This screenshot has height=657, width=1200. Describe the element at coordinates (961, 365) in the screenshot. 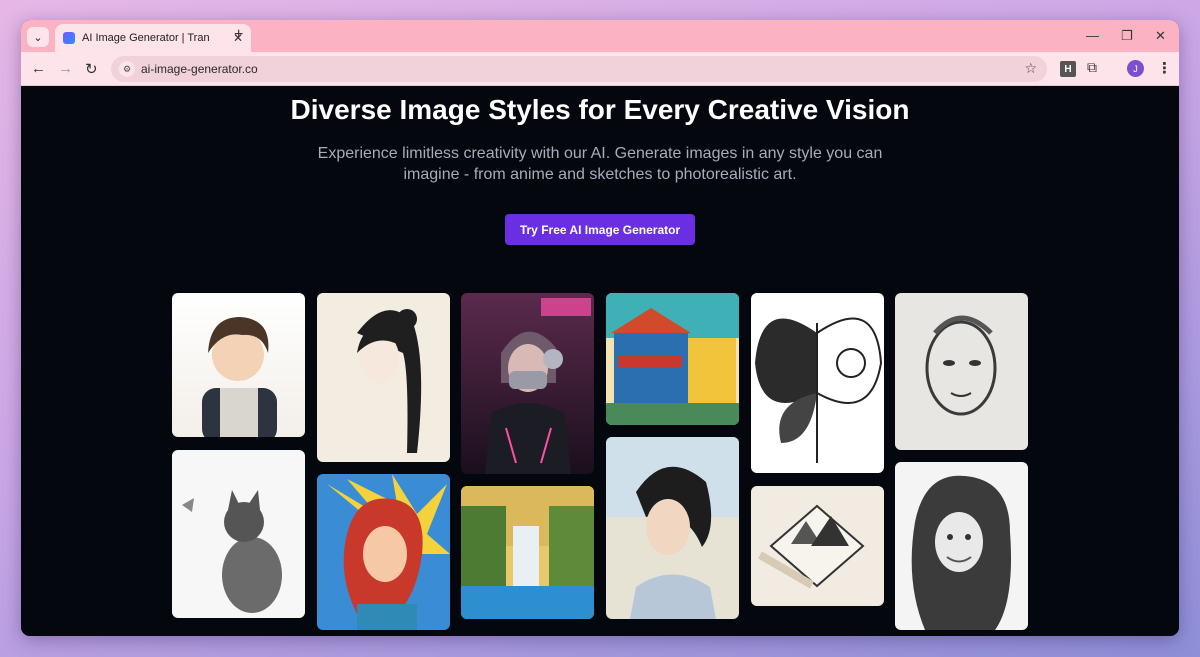

I see `charcoal-face-art` at that location.